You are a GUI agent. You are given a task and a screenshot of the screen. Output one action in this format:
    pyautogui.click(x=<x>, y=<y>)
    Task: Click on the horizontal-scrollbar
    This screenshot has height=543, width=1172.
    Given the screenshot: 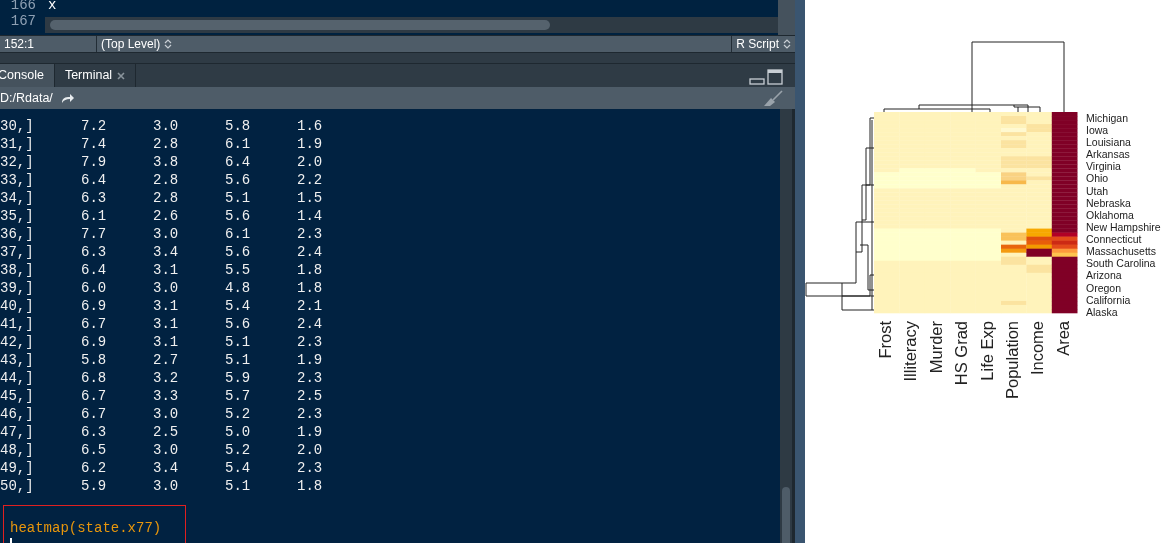 What is the action you would take?
    pyautogui.click(x=411, y=25)
    